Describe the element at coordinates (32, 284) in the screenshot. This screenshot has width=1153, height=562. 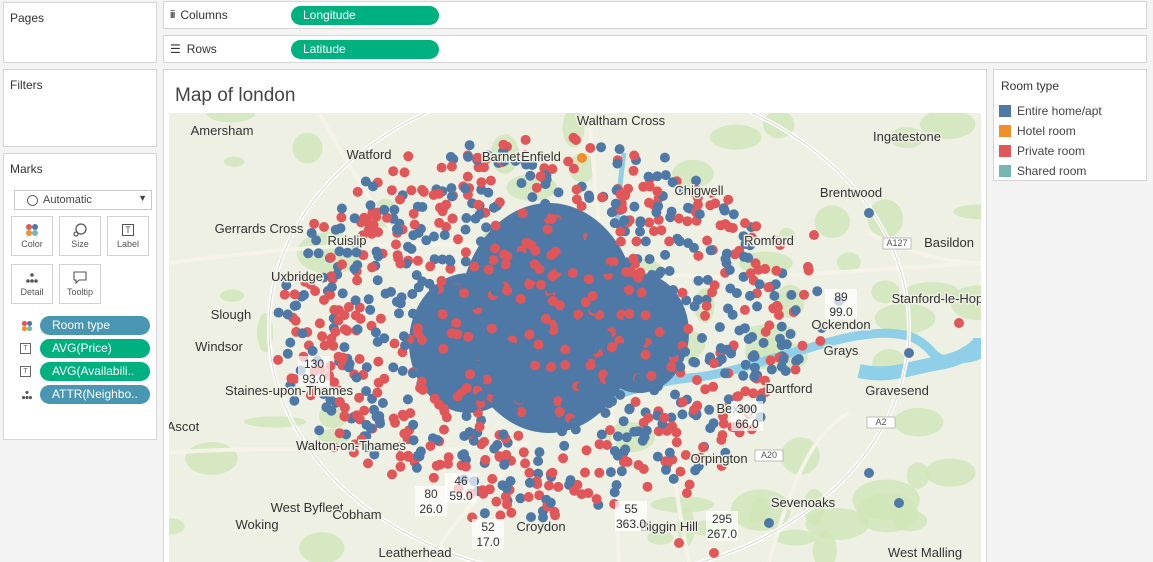
I see `detail-button: Detail` at that location.